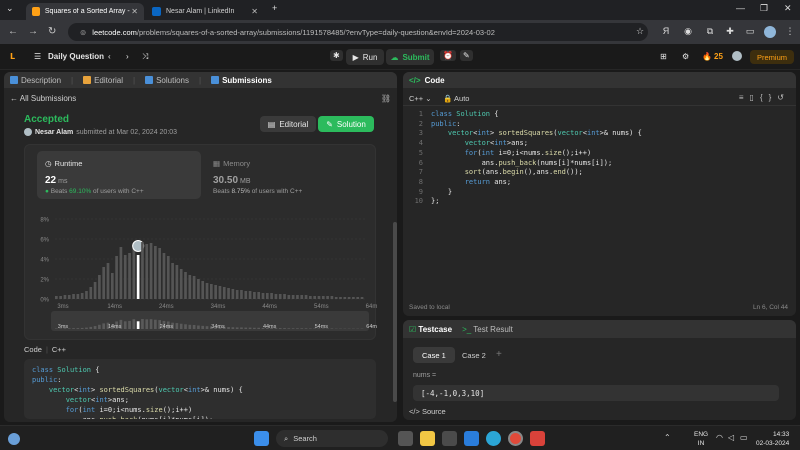 The height and width of the screenshot is (450, 800). Describe the element at coordinates (434, 355) in the screenshot. I see `case-1-button: Case 1` at that location.